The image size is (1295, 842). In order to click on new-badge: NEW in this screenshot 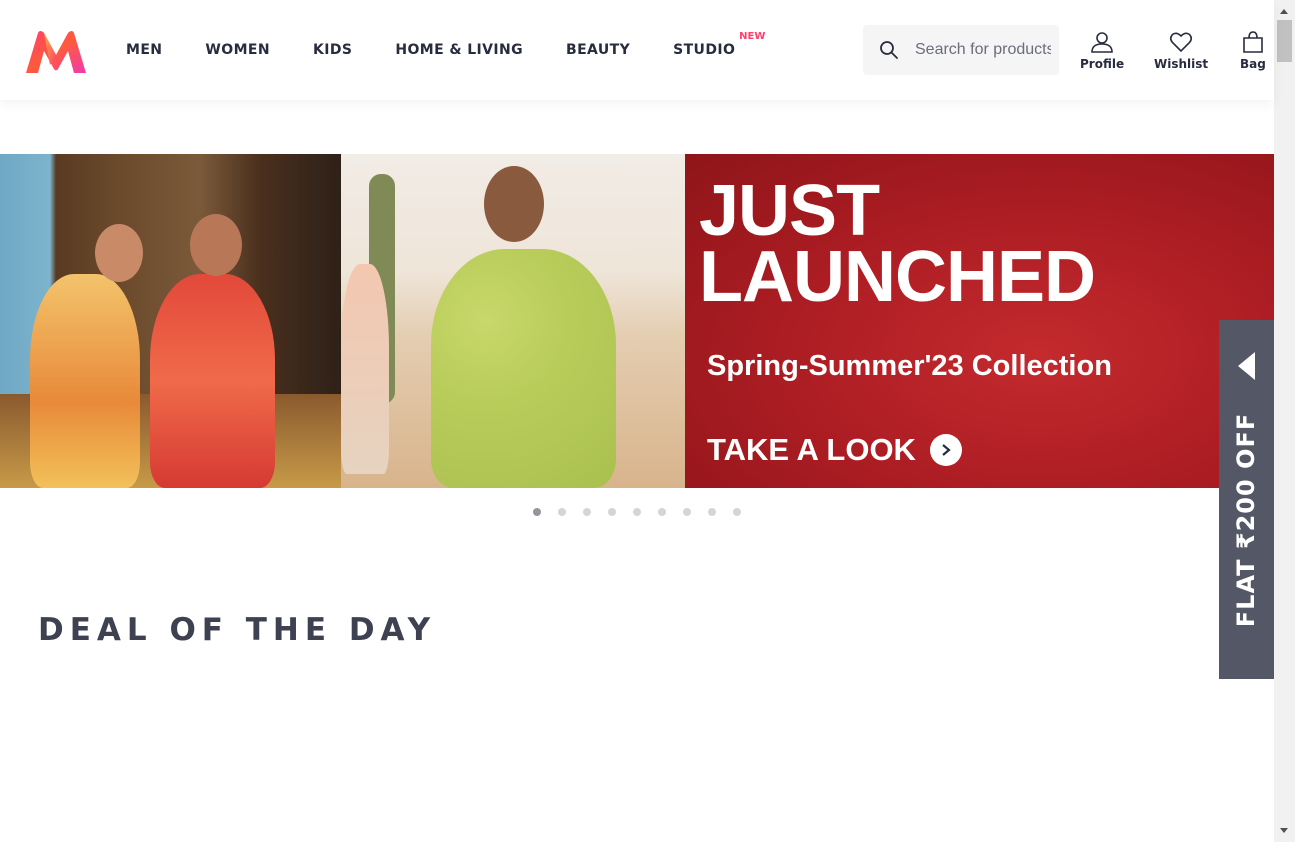, I will do `click(752, 36)`.